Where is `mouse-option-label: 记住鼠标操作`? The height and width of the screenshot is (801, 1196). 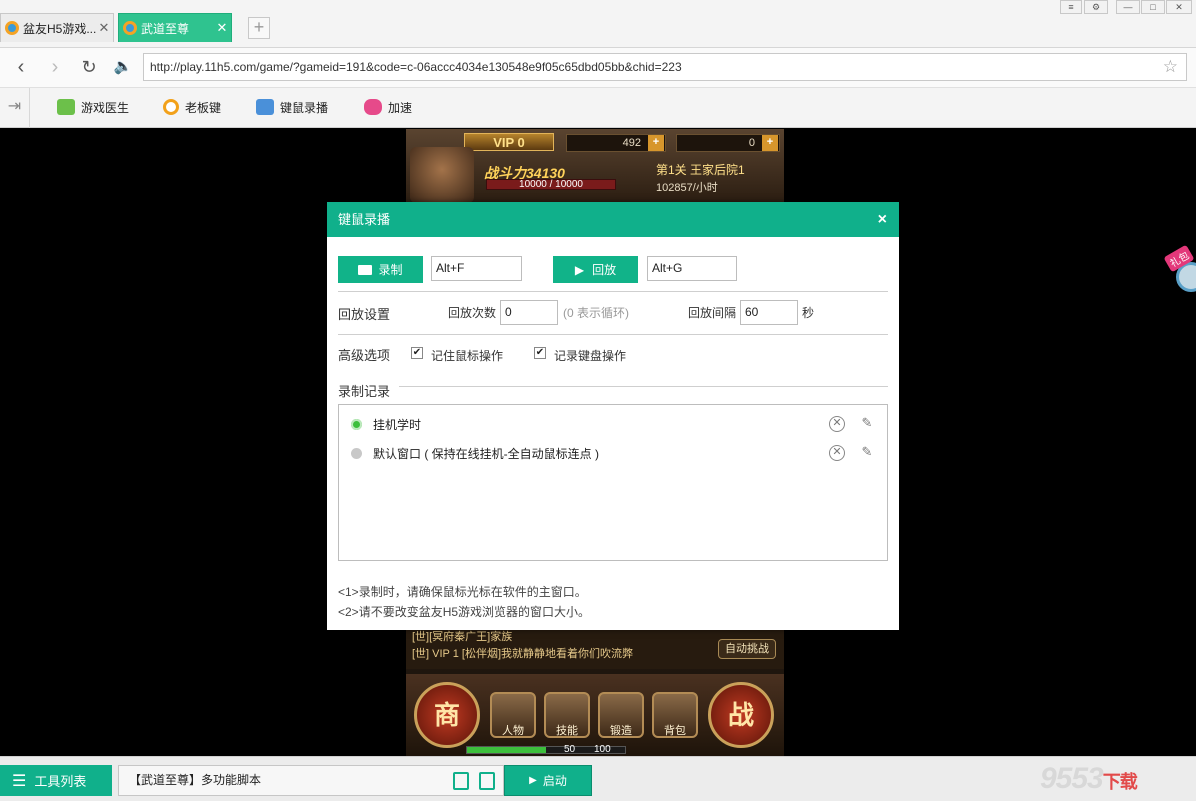 mouse-option-label: 记住鼠标操作 is located at coordinates (467, 356).